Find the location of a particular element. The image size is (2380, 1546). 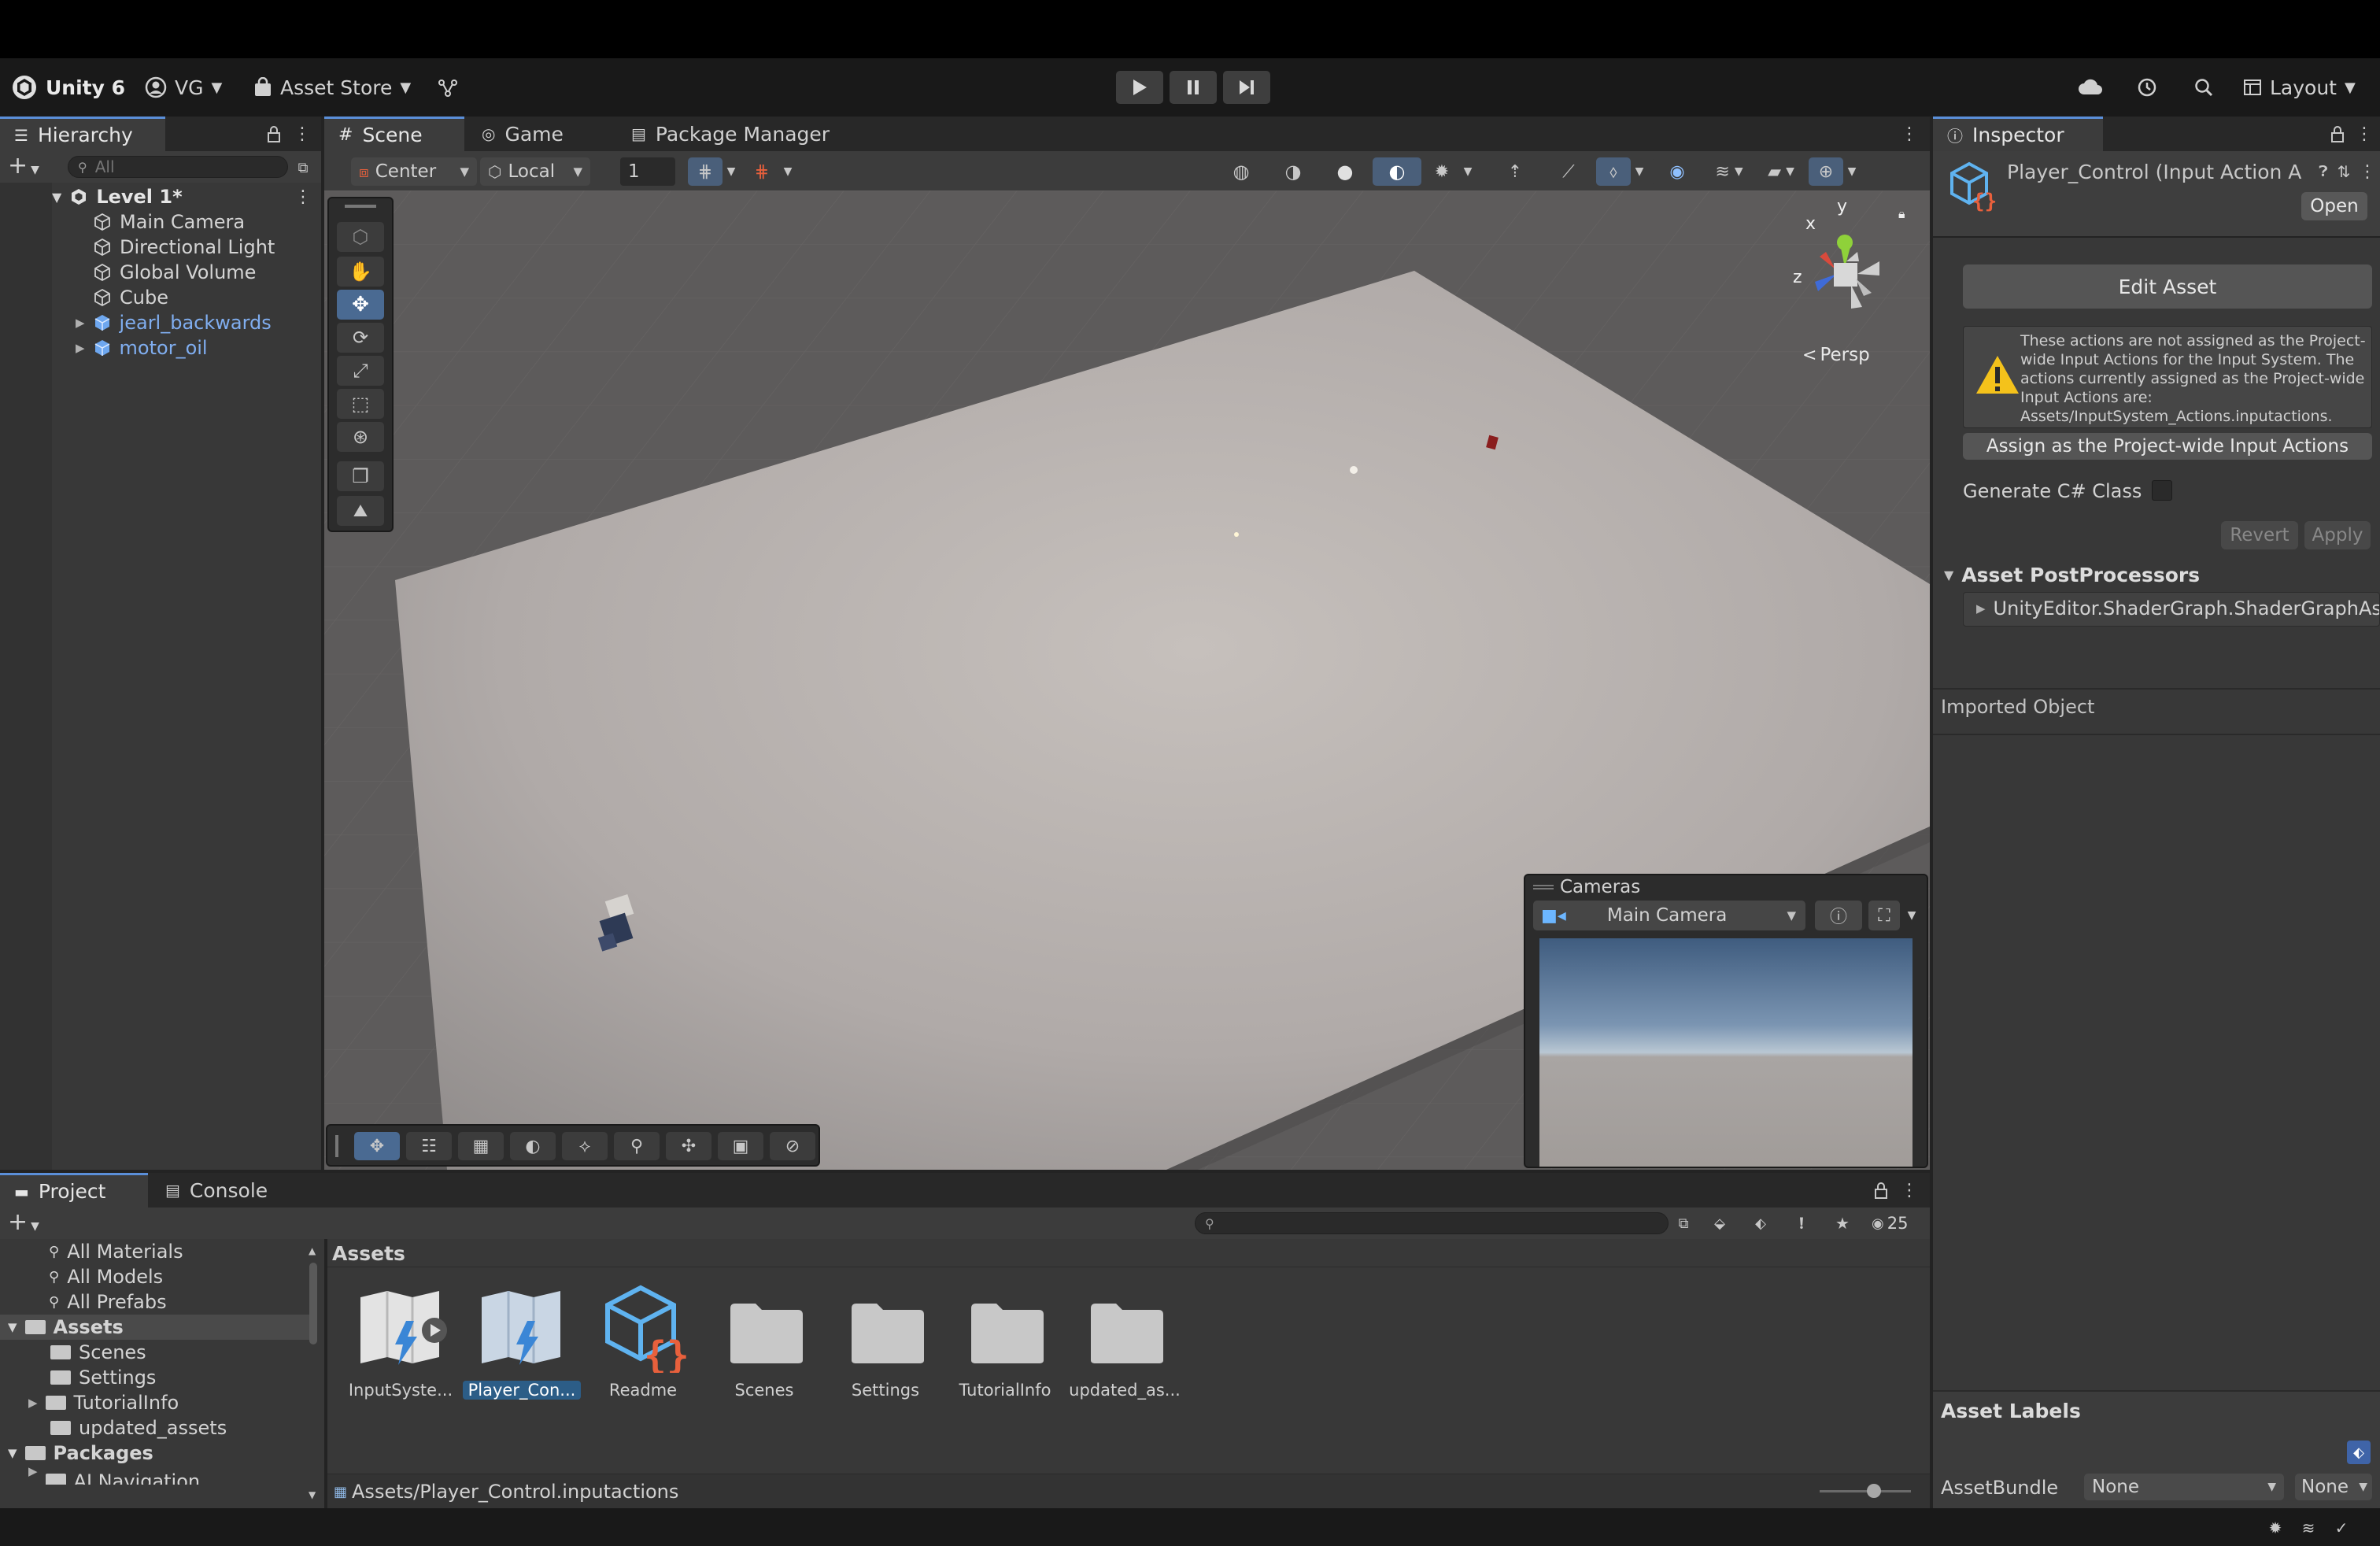

filter-label-icon: ⬖ is located at coordinates (1760, 1223).